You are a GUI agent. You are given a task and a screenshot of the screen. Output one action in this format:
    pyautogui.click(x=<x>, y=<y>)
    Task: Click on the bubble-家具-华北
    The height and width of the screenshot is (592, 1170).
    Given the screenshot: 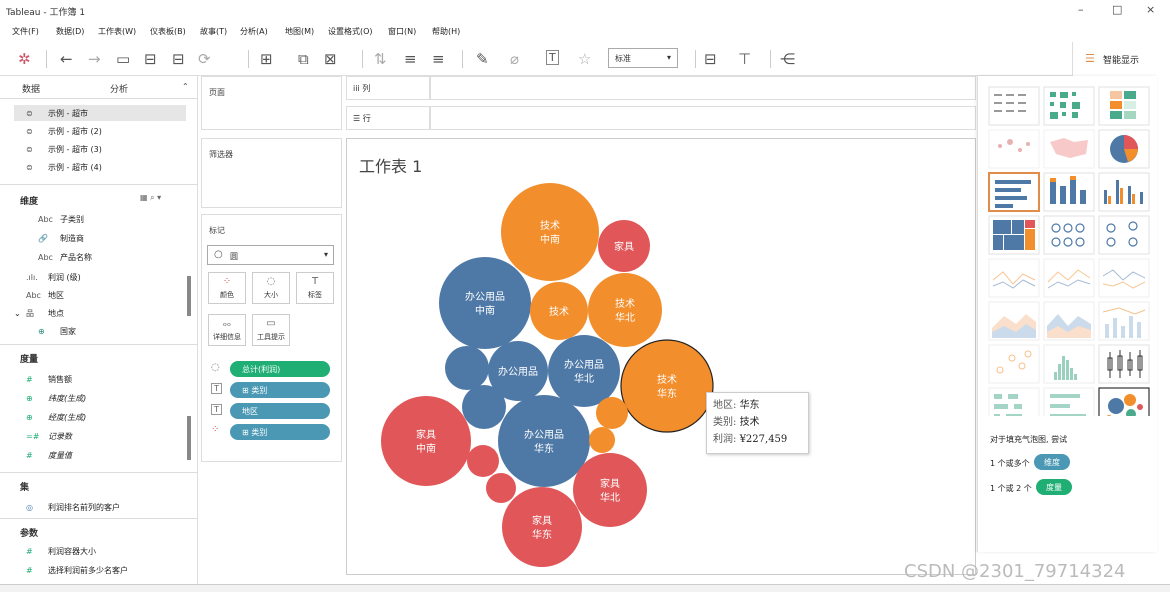 What is the action you would take?
    pyautogui.click(x=610, y=490)
    